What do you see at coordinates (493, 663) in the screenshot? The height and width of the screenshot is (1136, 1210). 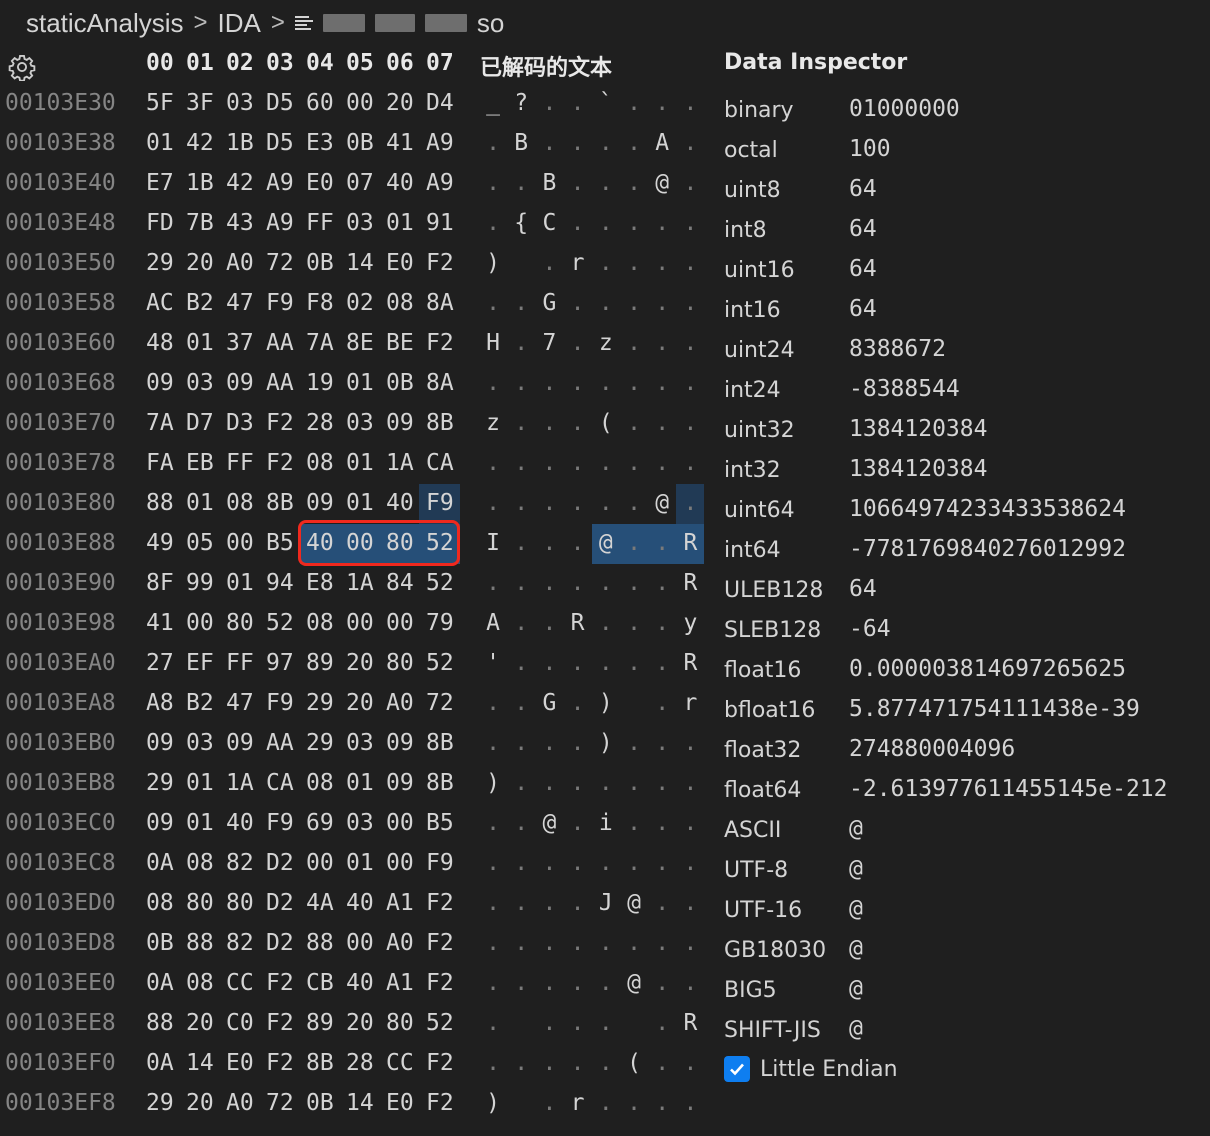 I see `decoded-char: '` at bounding box center [493, 663].